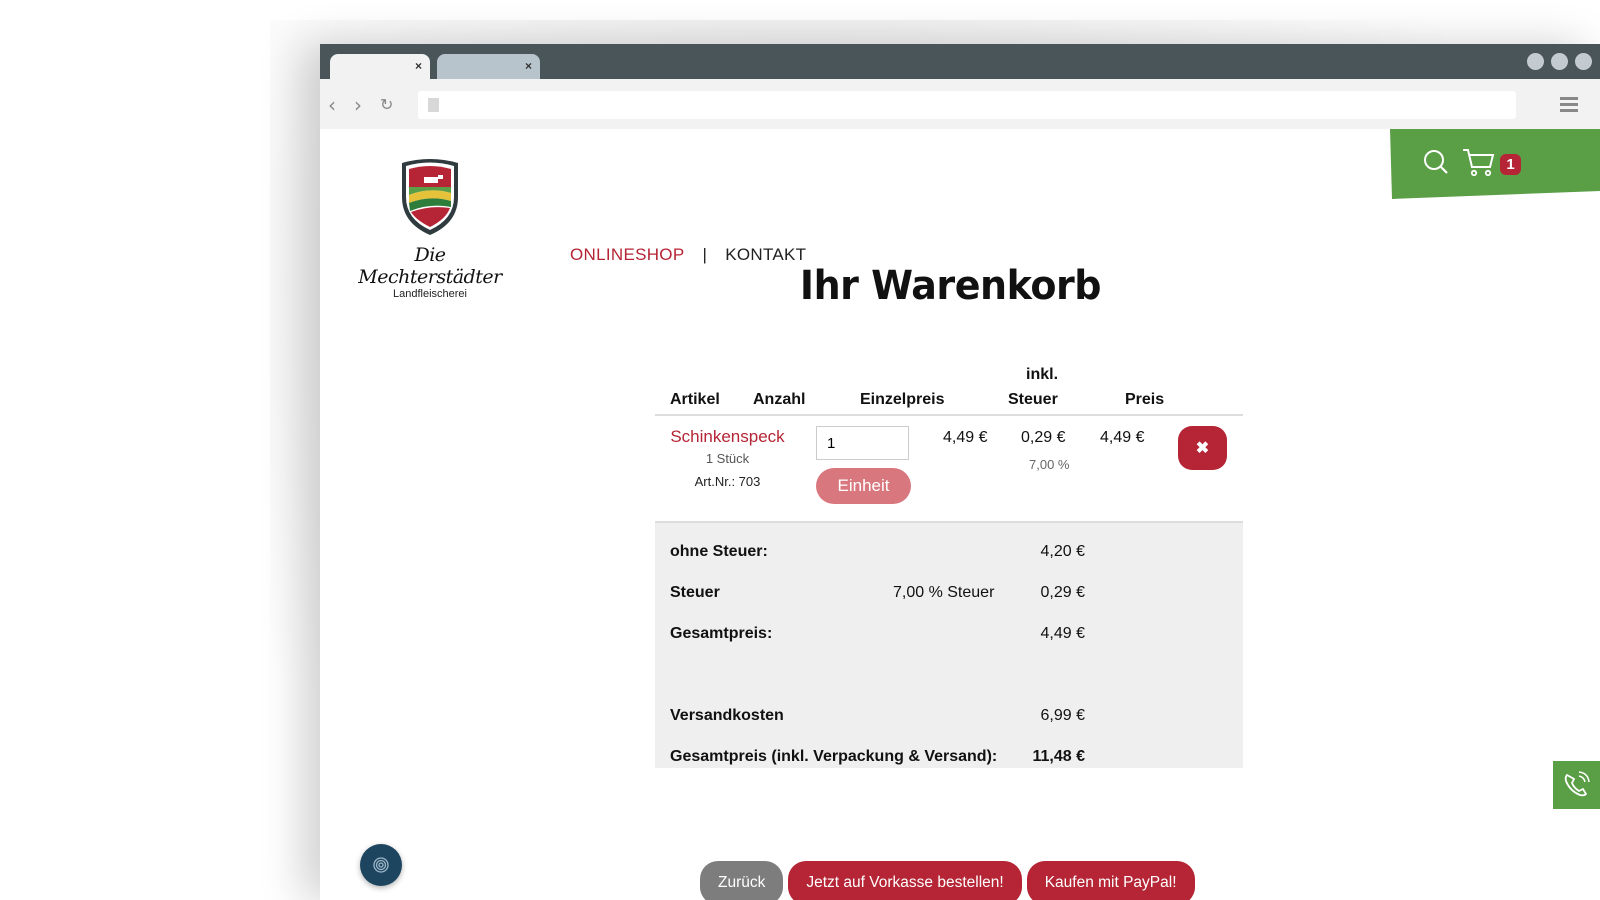  I want to click on cart-widget: 1, so click(1495, 164).